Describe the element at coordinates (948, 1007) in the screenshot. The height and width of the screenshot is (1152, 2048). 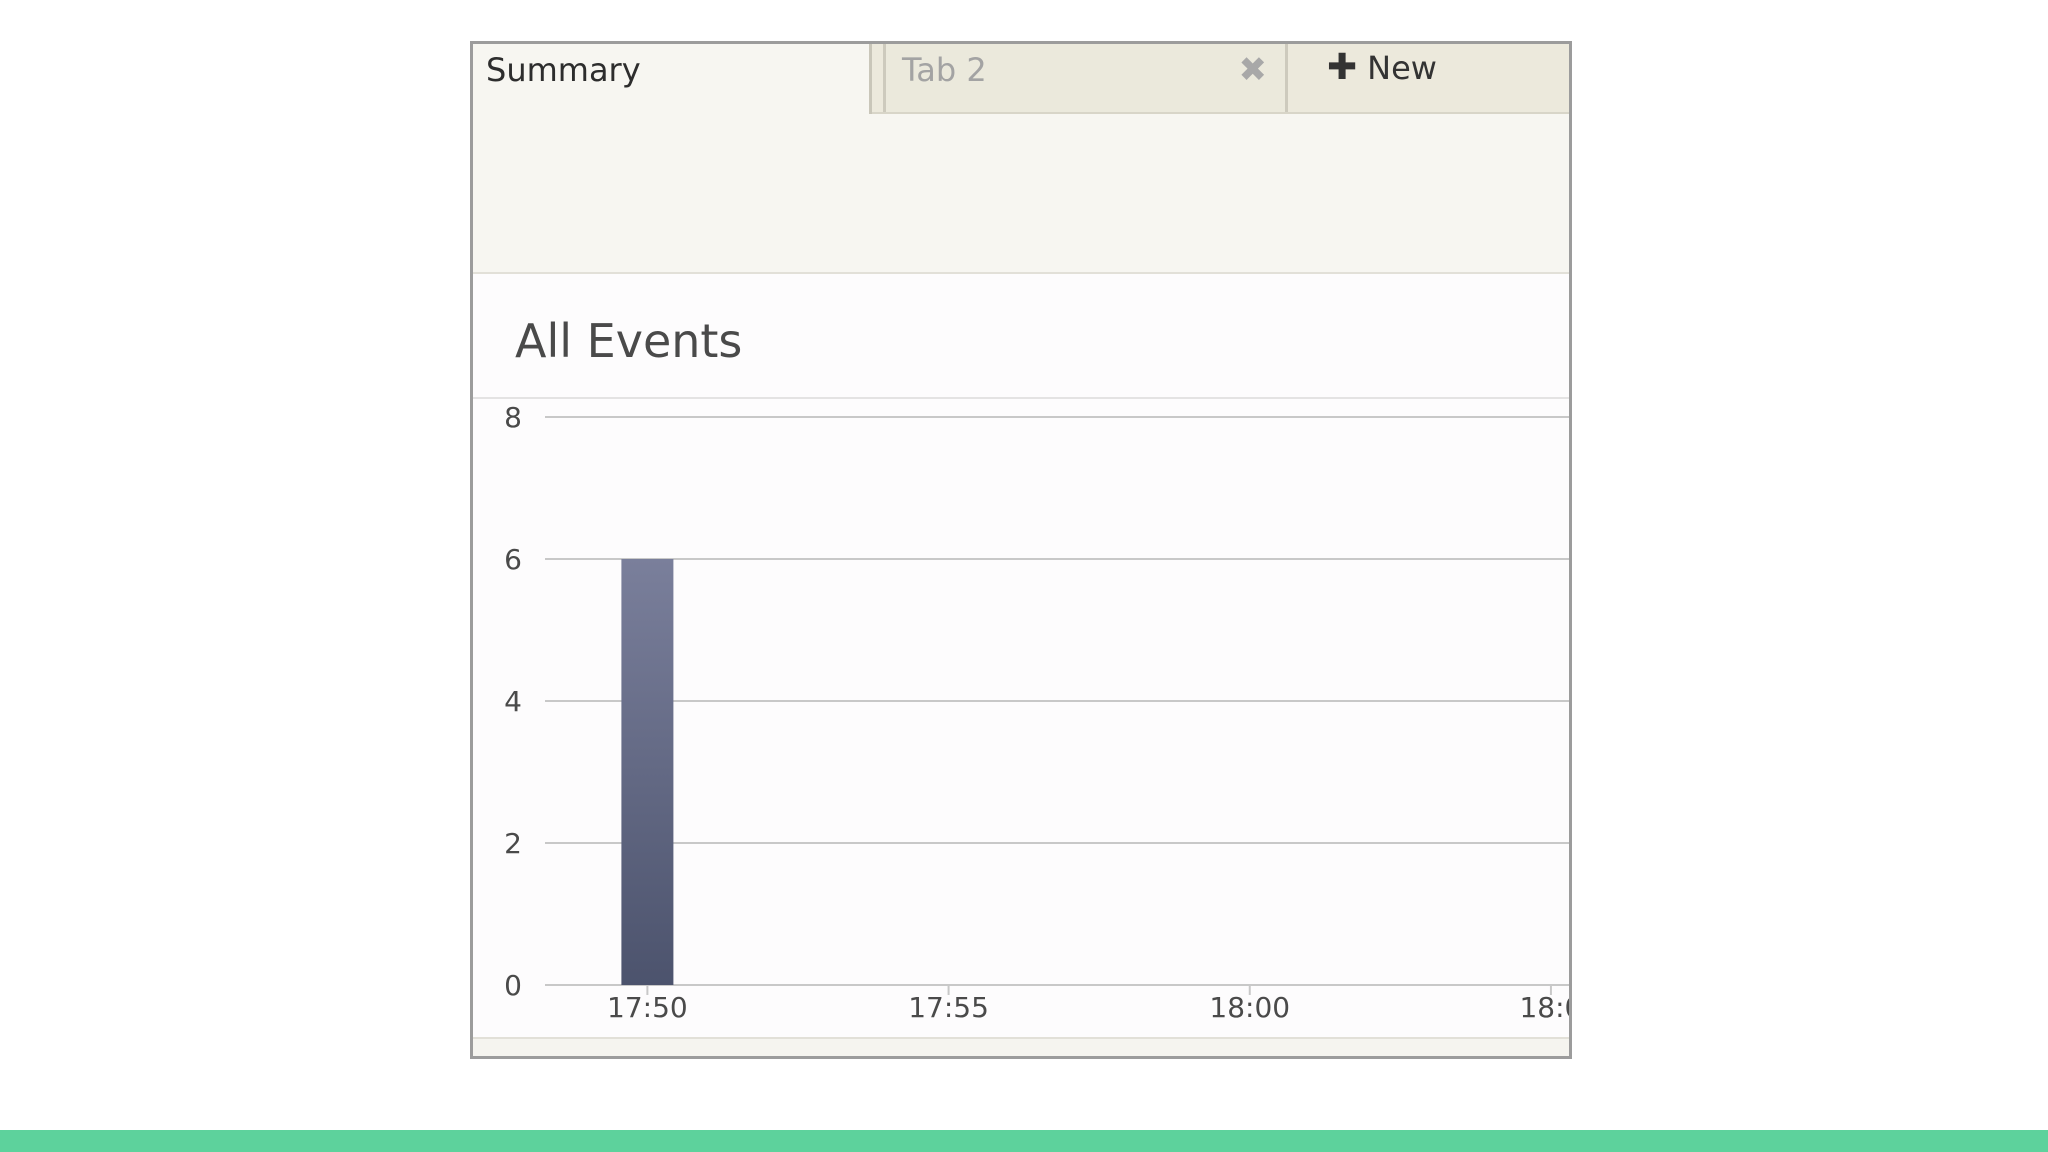
I see `x-tick-label: 17:55` at that location.